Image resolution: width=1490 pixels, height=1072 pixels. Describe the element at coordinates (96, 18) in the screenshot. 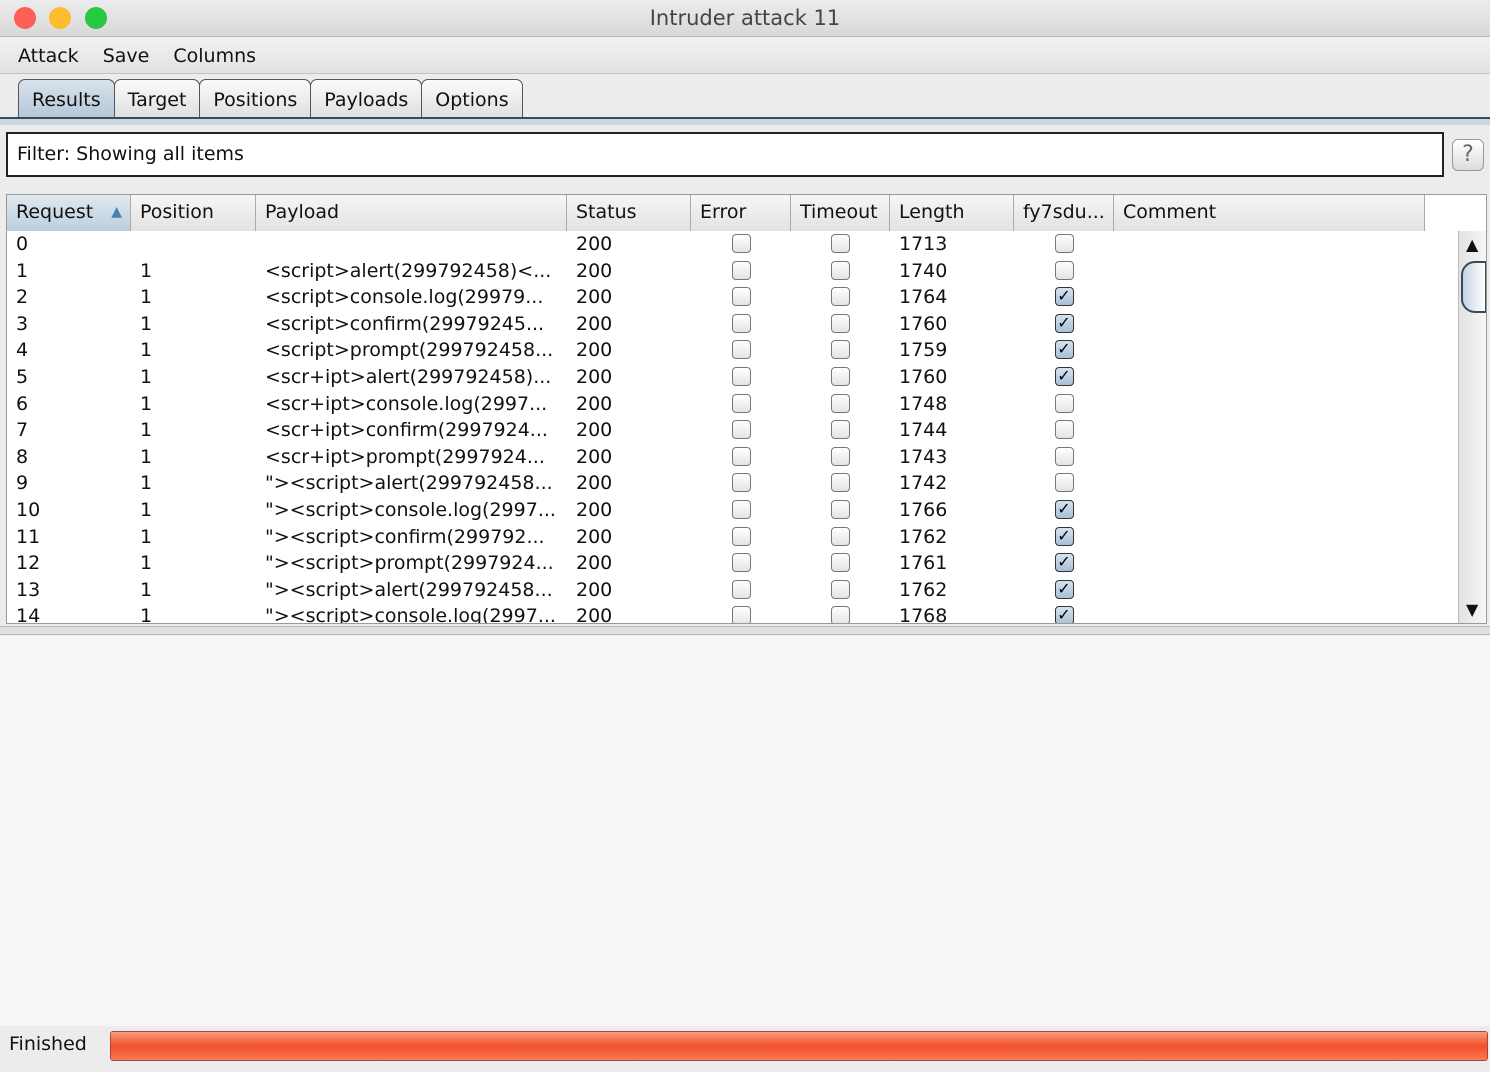

I see `zoom-window-button` at that location.